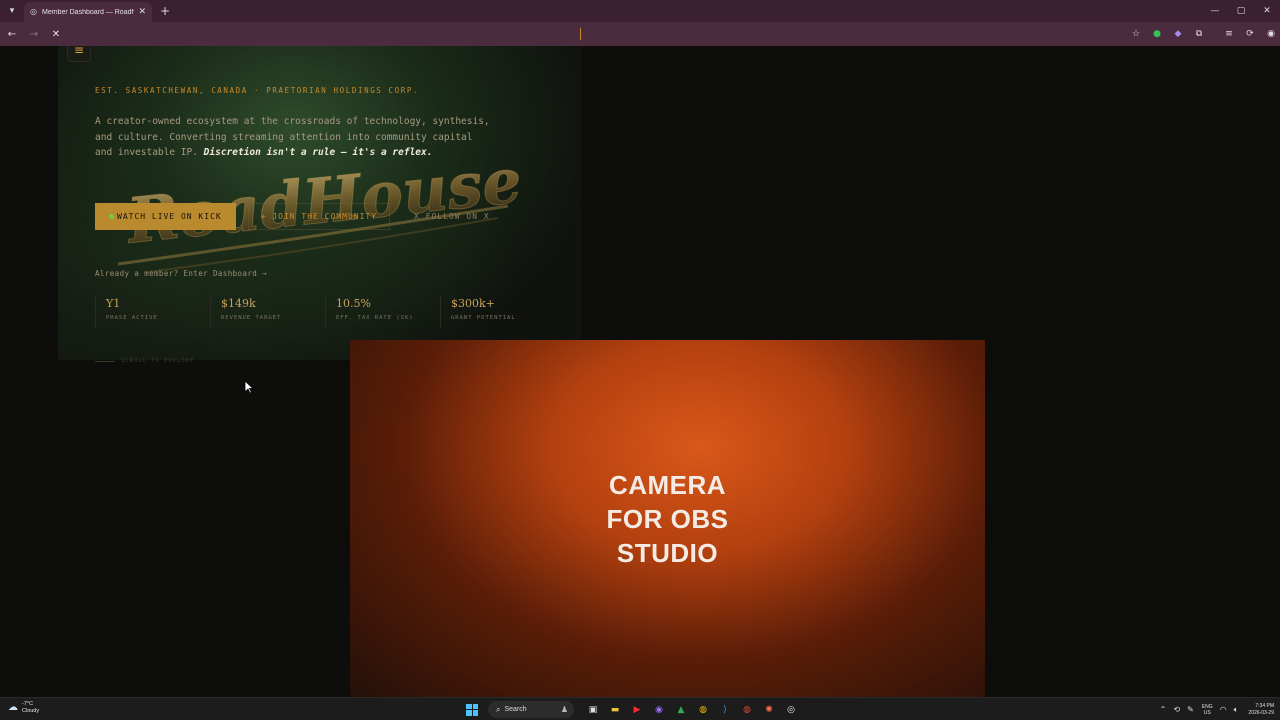 Image resolution: width=1280 pixels, height=720 pixels. I want to click on tab-title: Member Dashboard — Roadh, so click(88, 12).